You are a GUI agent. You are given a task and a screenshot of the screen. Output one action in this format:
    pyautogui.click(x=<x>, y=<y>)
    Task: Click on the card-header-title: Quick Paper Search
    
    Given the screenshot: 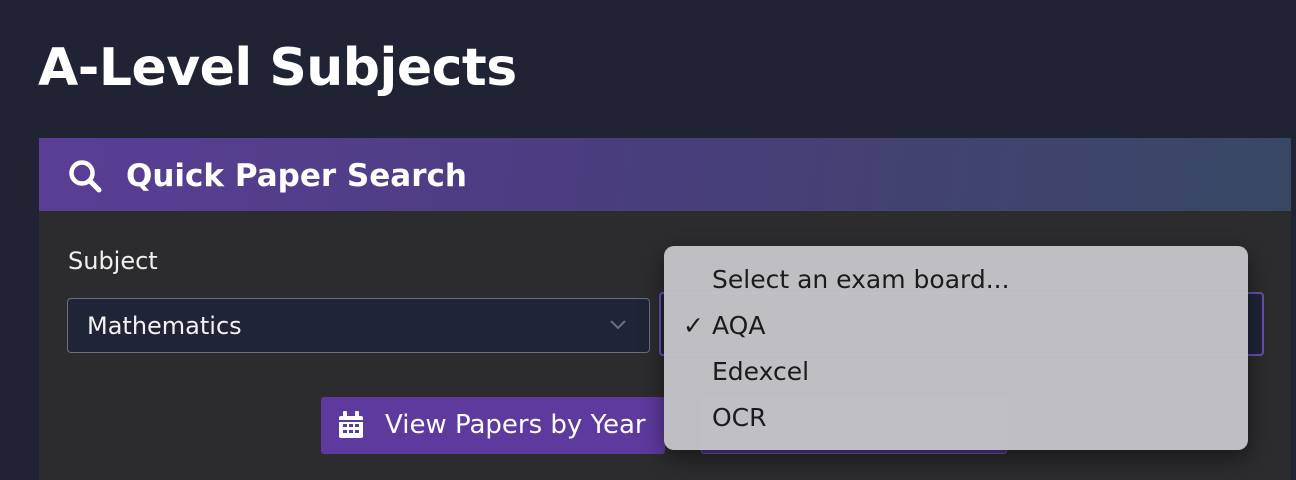 What is the action you would take?
    pyautogui.click(x=296, y=176)
    